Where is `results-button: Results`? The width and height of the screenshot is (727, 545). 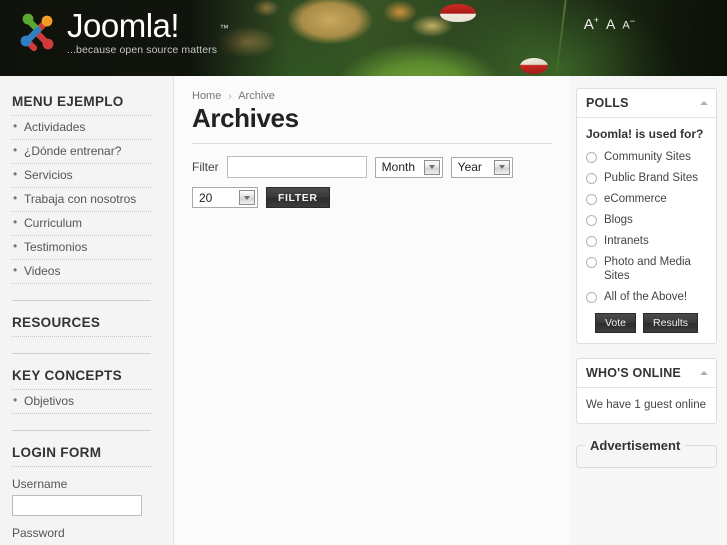 results-button: Results is located at coordinates (671, 323).